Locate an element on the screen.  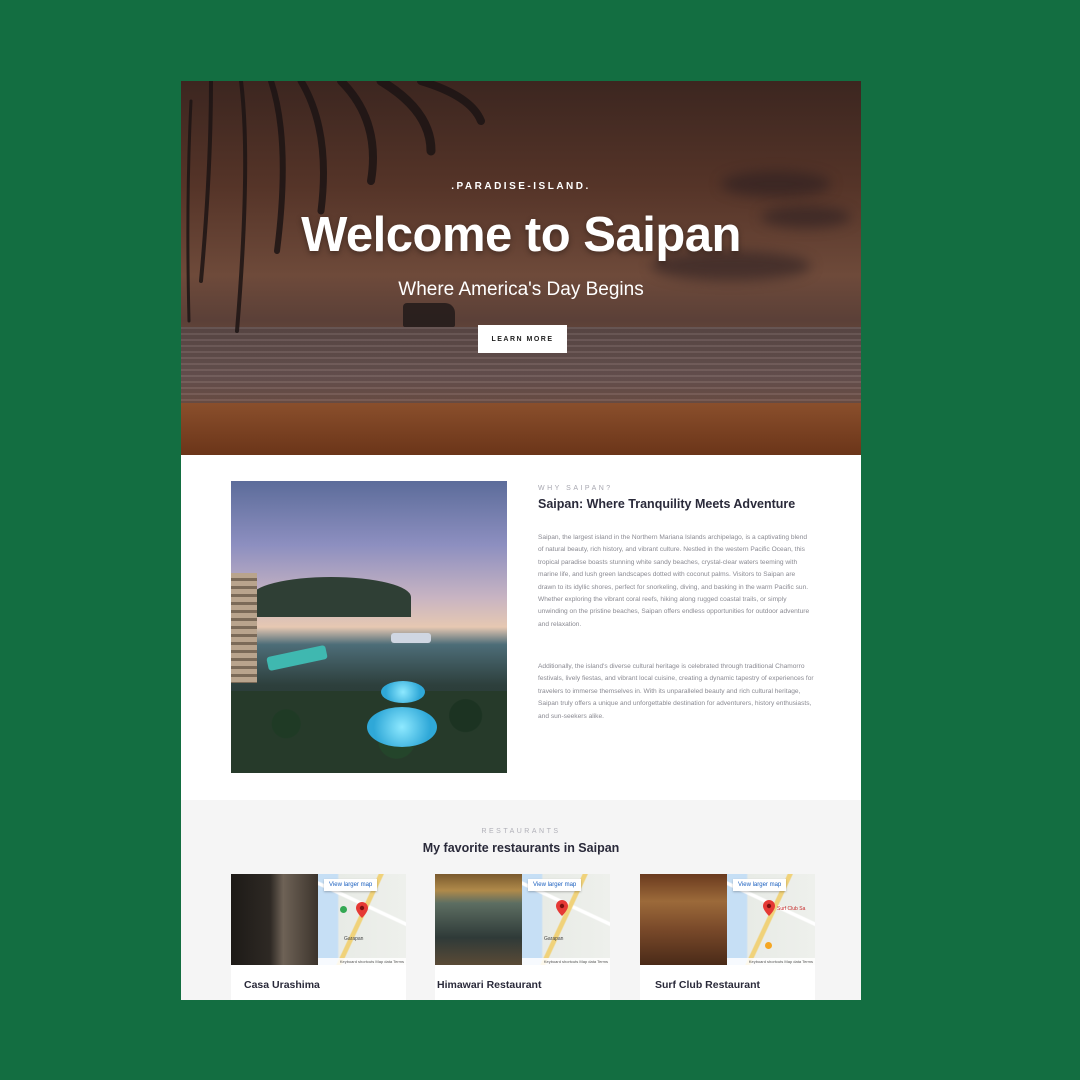
restaurants-eyebrow: RESTAURANTS is located at coordinates (521, 831).